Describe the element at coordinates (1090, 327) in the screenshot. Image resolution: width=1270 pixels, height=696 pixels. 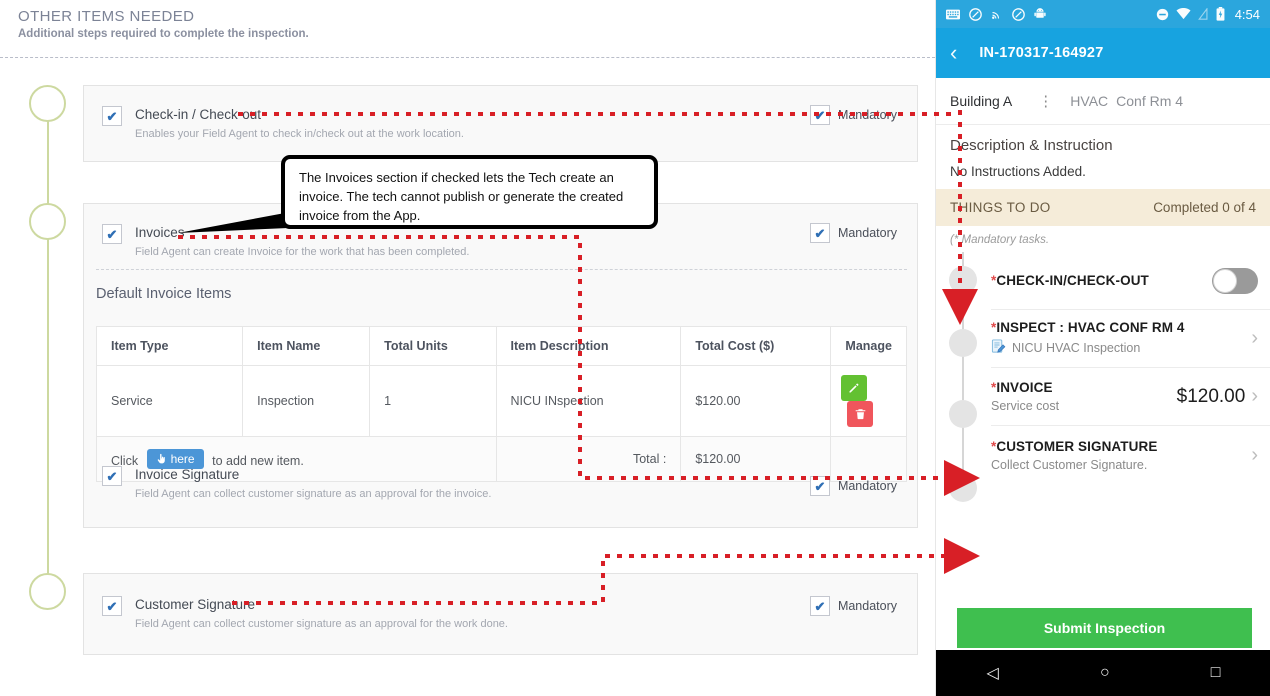
I see `task-title-text-2: INSPECT : HVAC CONF RM 4` at that location.